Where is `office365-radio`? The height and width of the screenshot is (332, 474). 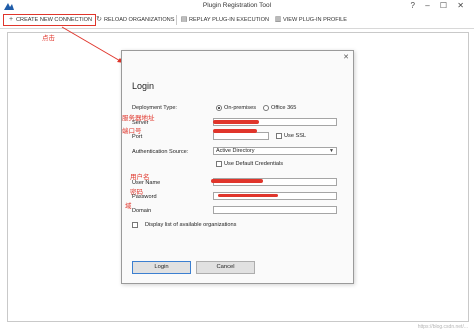
office365-radio is located at coordinates (266, 108).